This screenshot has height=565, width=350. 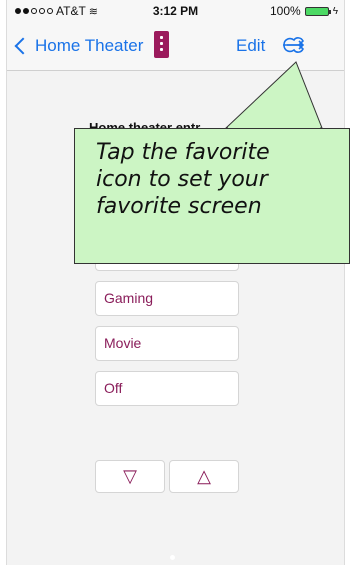 What do you see at coordinates (130, 476) in the screenshot?
I see `volume-down-button: ▽` at bounding box center [130, 476].